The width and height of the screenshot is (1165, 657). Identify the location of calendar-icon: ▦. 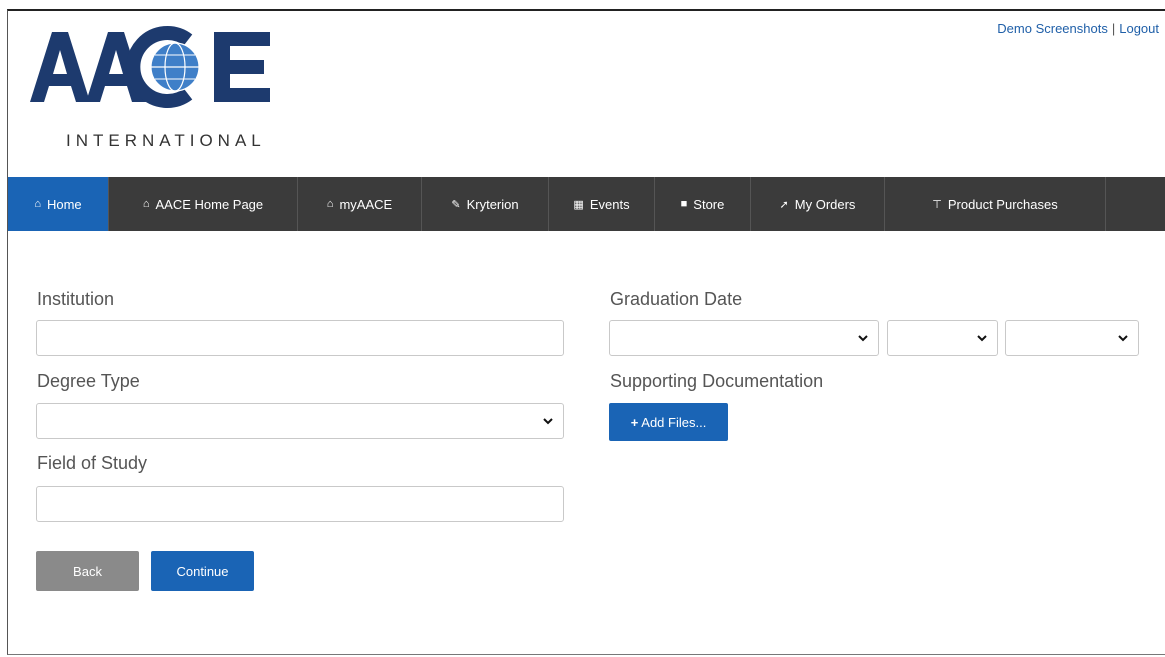
(578, 204).